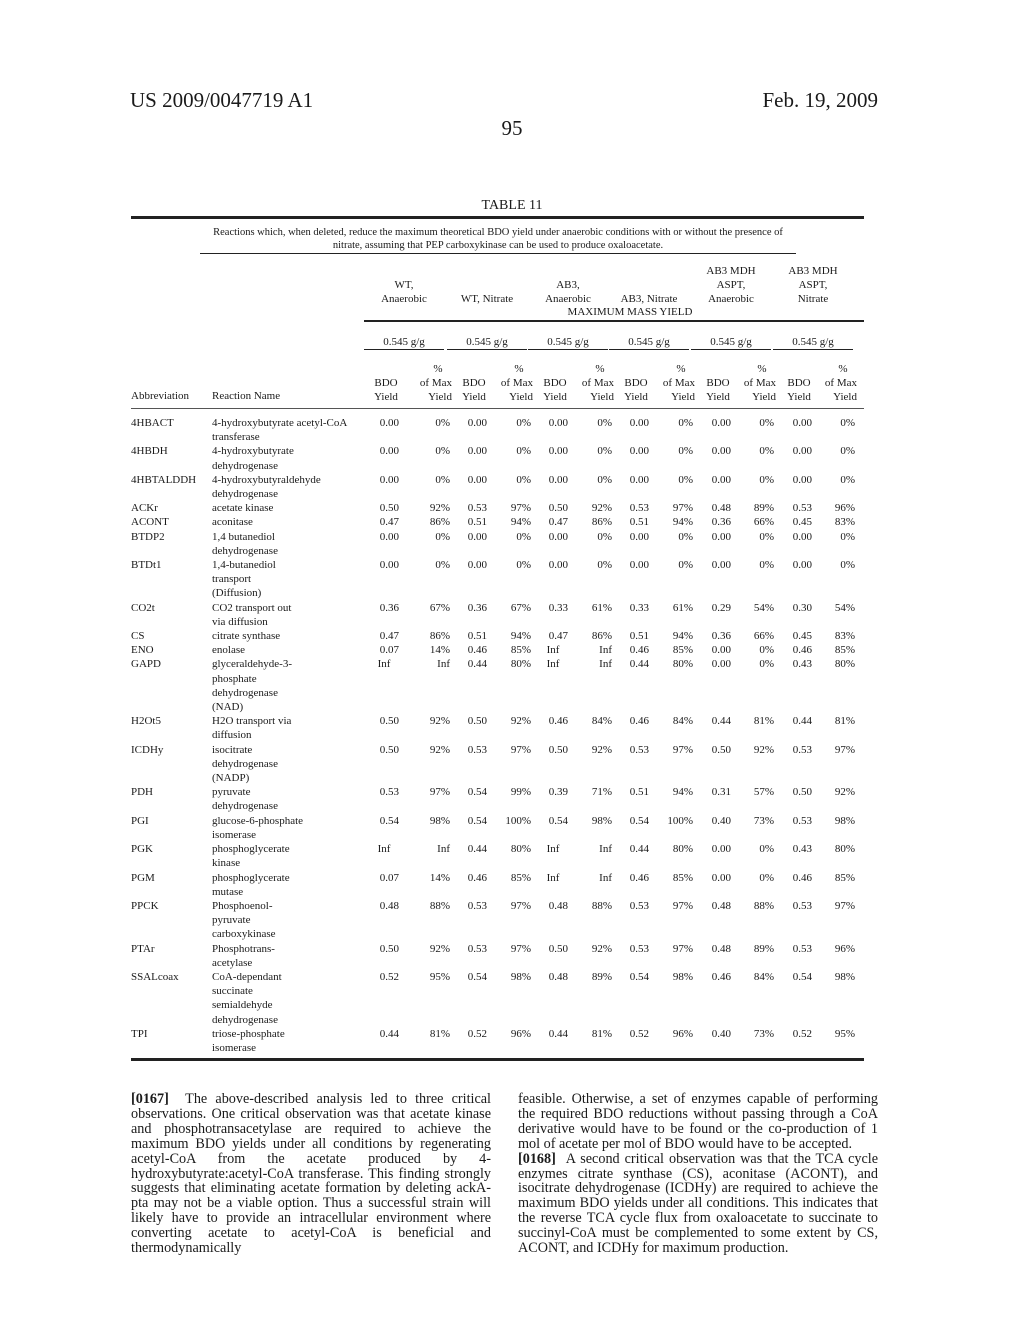 This screenshot has width=1024, height=1320. Describe the element at coordinates (243, 508) in the screenshot. I see `reaction-name: acetate kinase` at that location.